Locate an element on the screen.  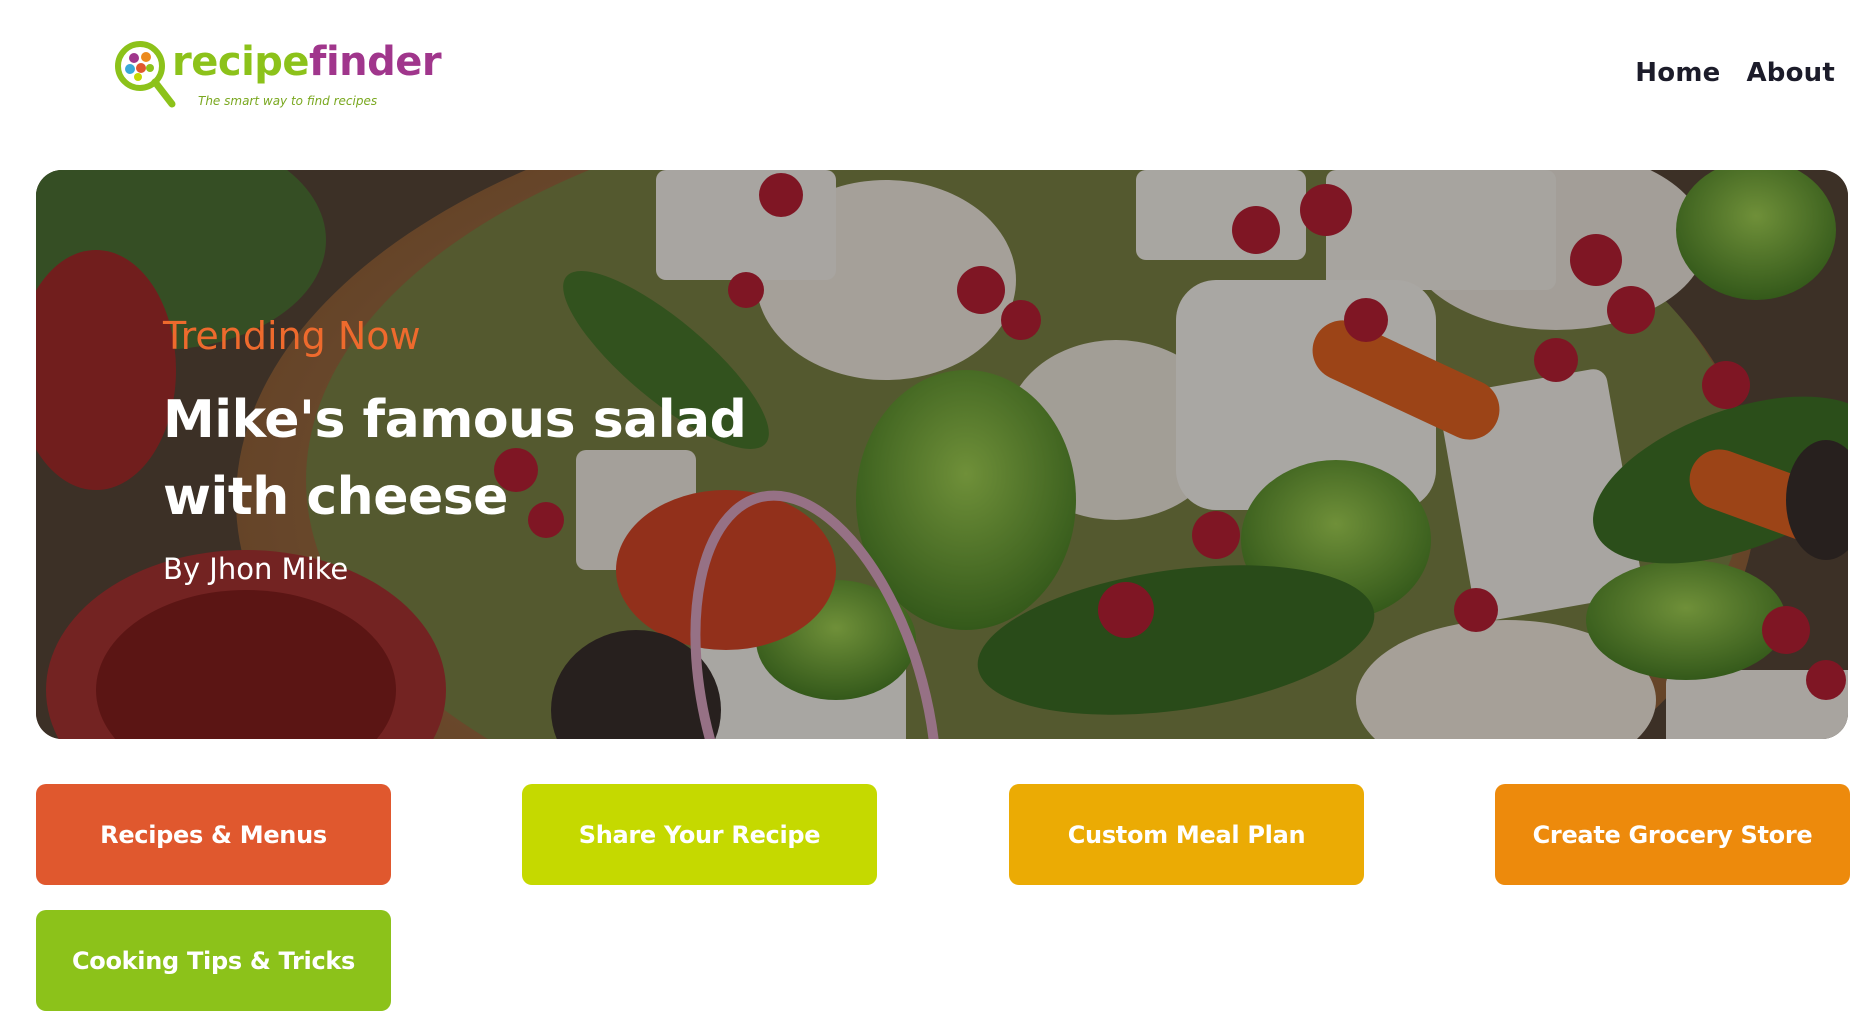
recipes-menus-button: Recipes & Menus is located at coordinates (213, 834).